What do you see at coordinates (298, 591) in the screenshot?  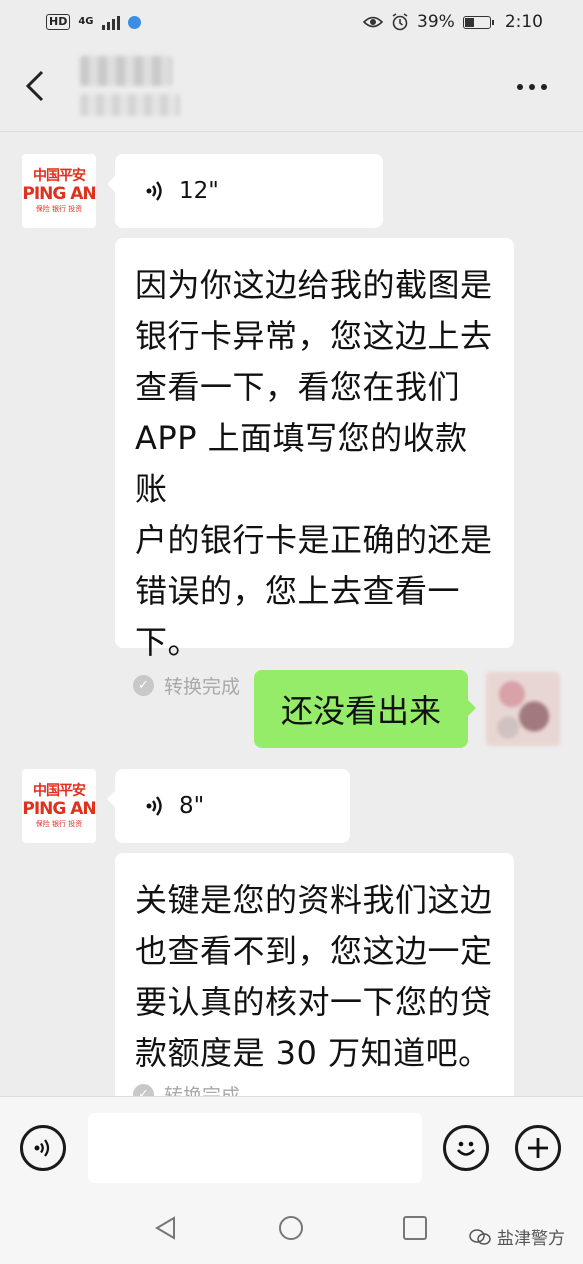 I see `transcript-line: 错误的，您上去查看一` at bounding box center [298, 591].